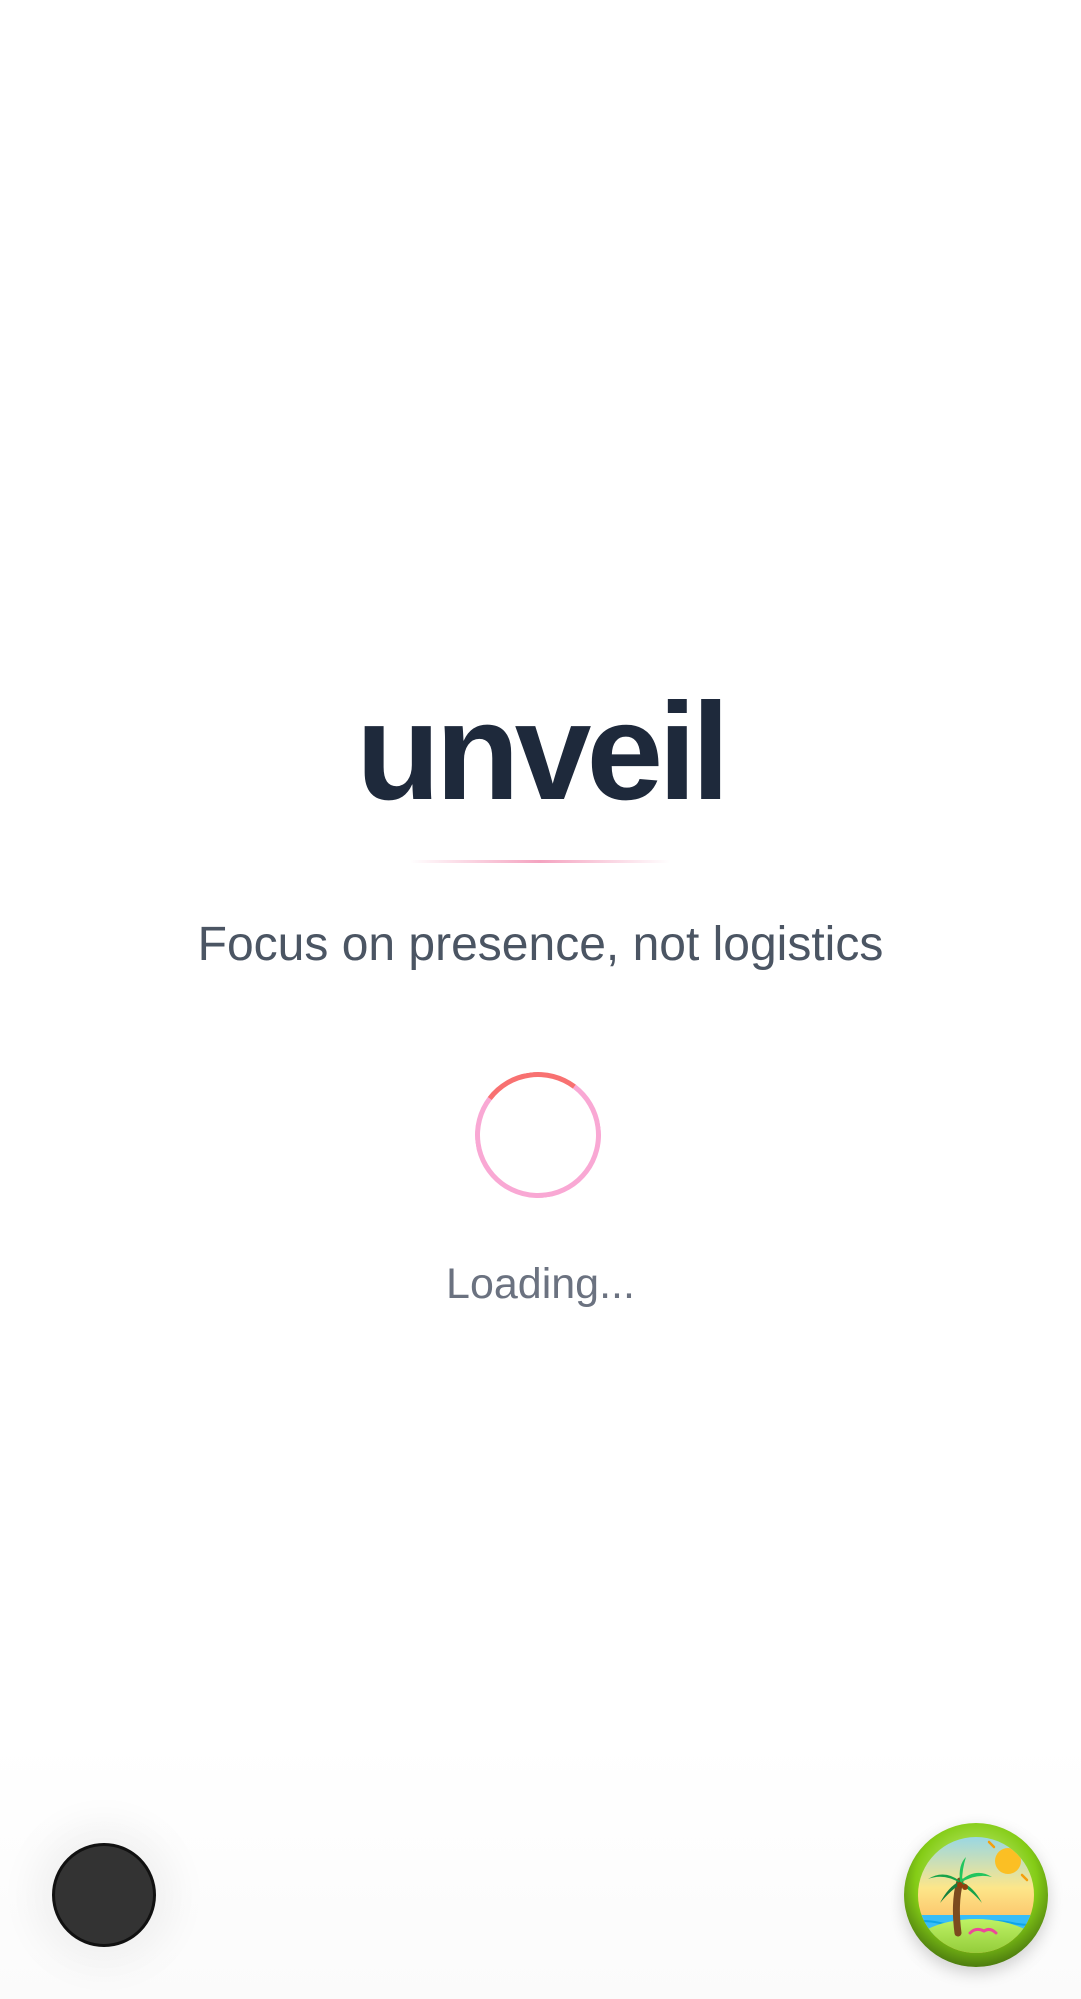 This screenshot has width=1081, height=1999. I want to click on dark-circle-button, so click(104, 1895).